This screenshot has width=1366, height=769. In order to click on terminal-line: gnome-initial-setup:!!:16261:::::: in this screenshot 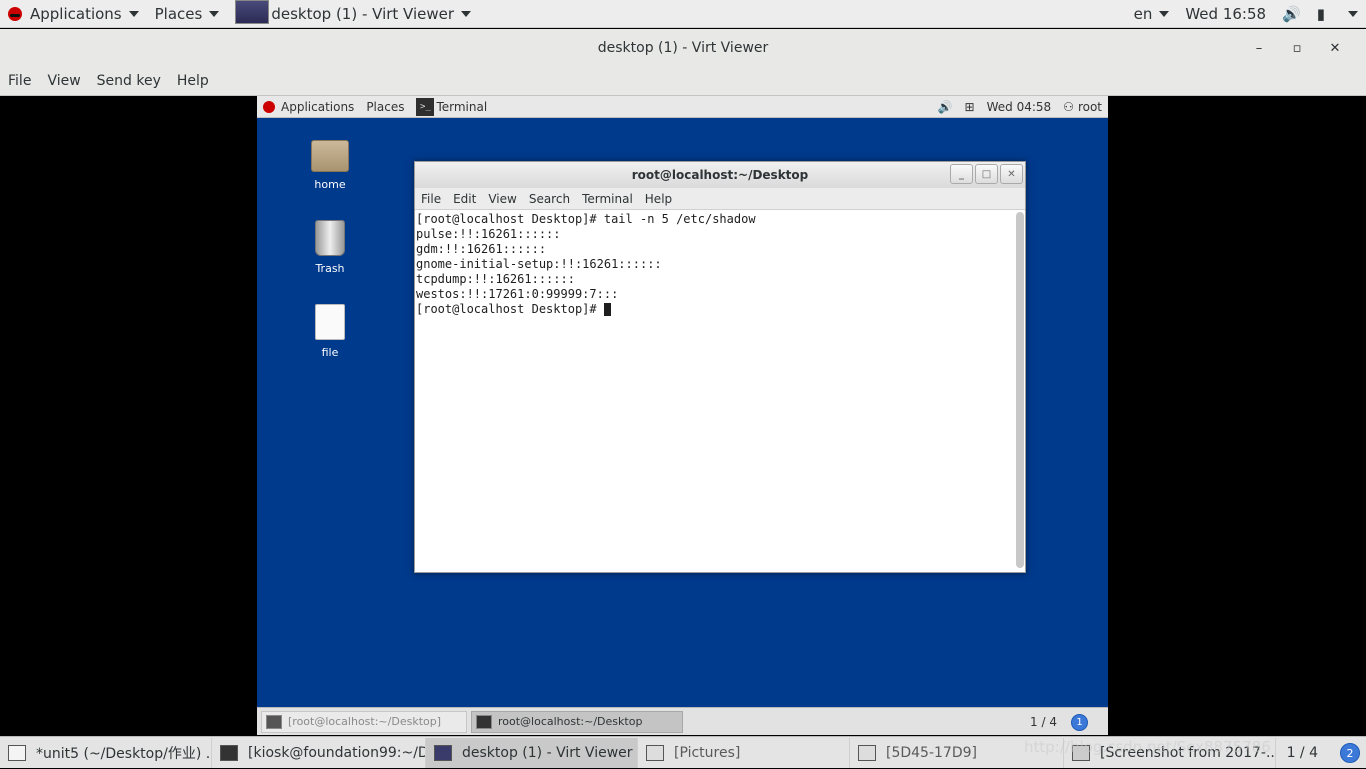, I will do `click(539, 264)`.